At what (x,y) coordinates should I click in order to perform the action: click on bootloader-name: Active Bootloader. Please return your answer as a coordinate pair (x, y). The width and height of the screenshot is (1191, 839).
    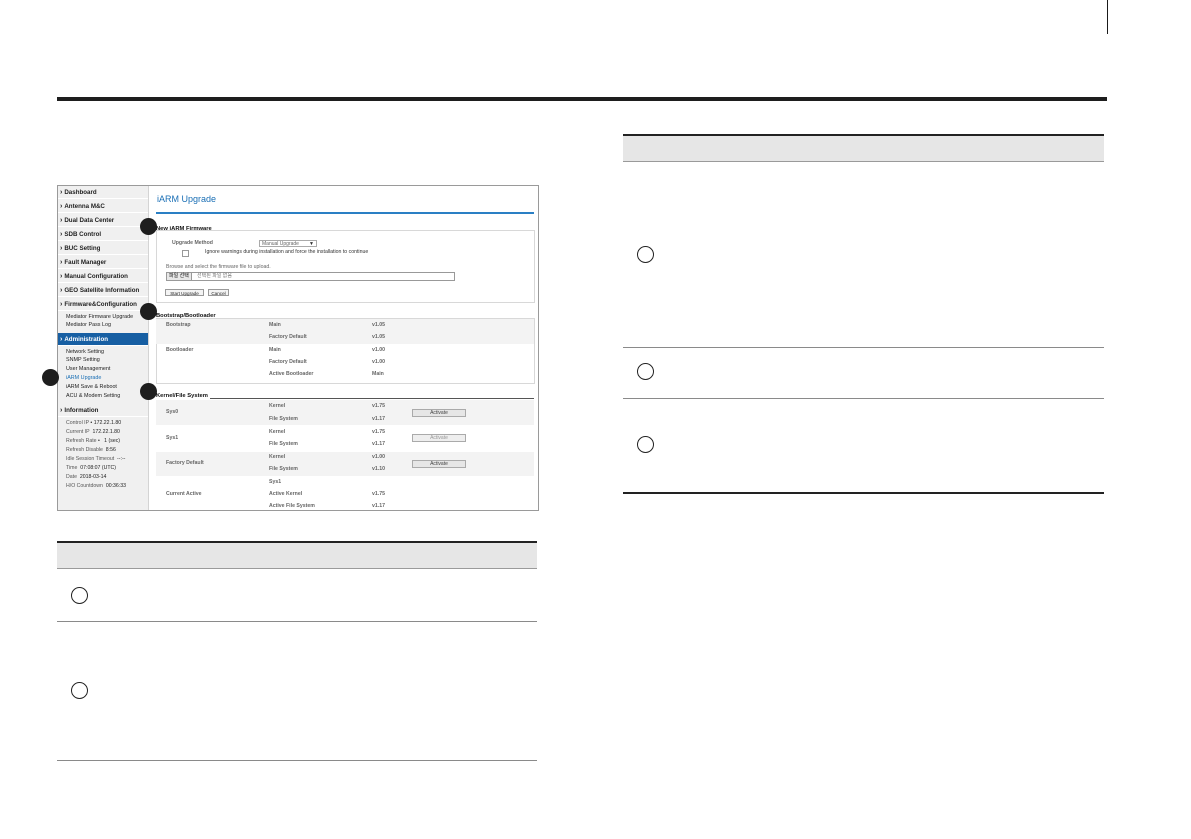
    Looking at the image, I should click on (291, 374).